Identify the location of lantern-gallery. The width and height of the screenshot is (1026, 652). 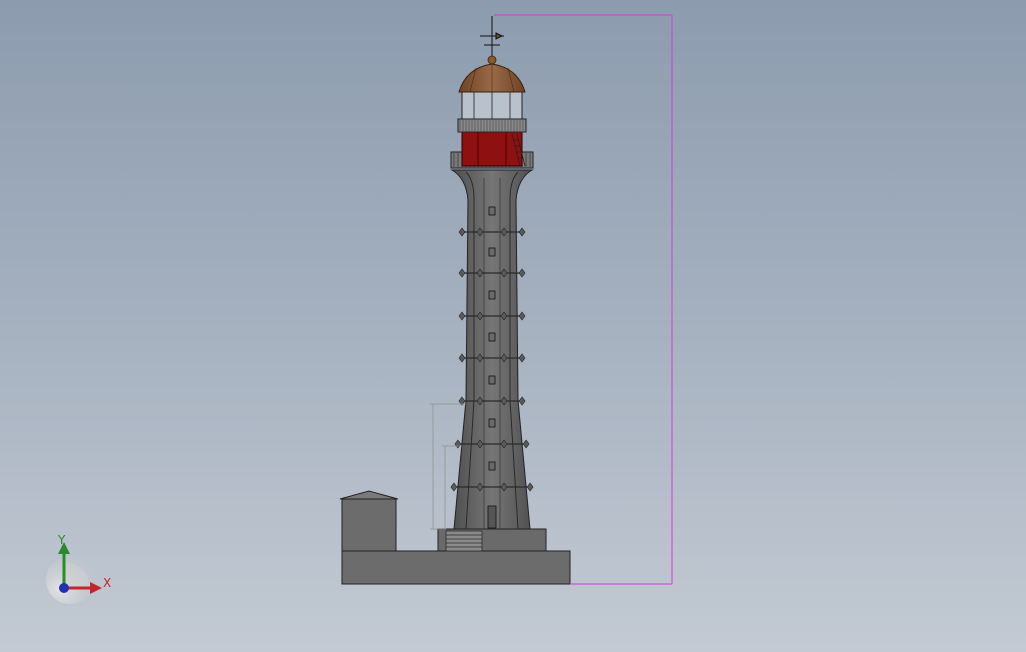
(492, 112).